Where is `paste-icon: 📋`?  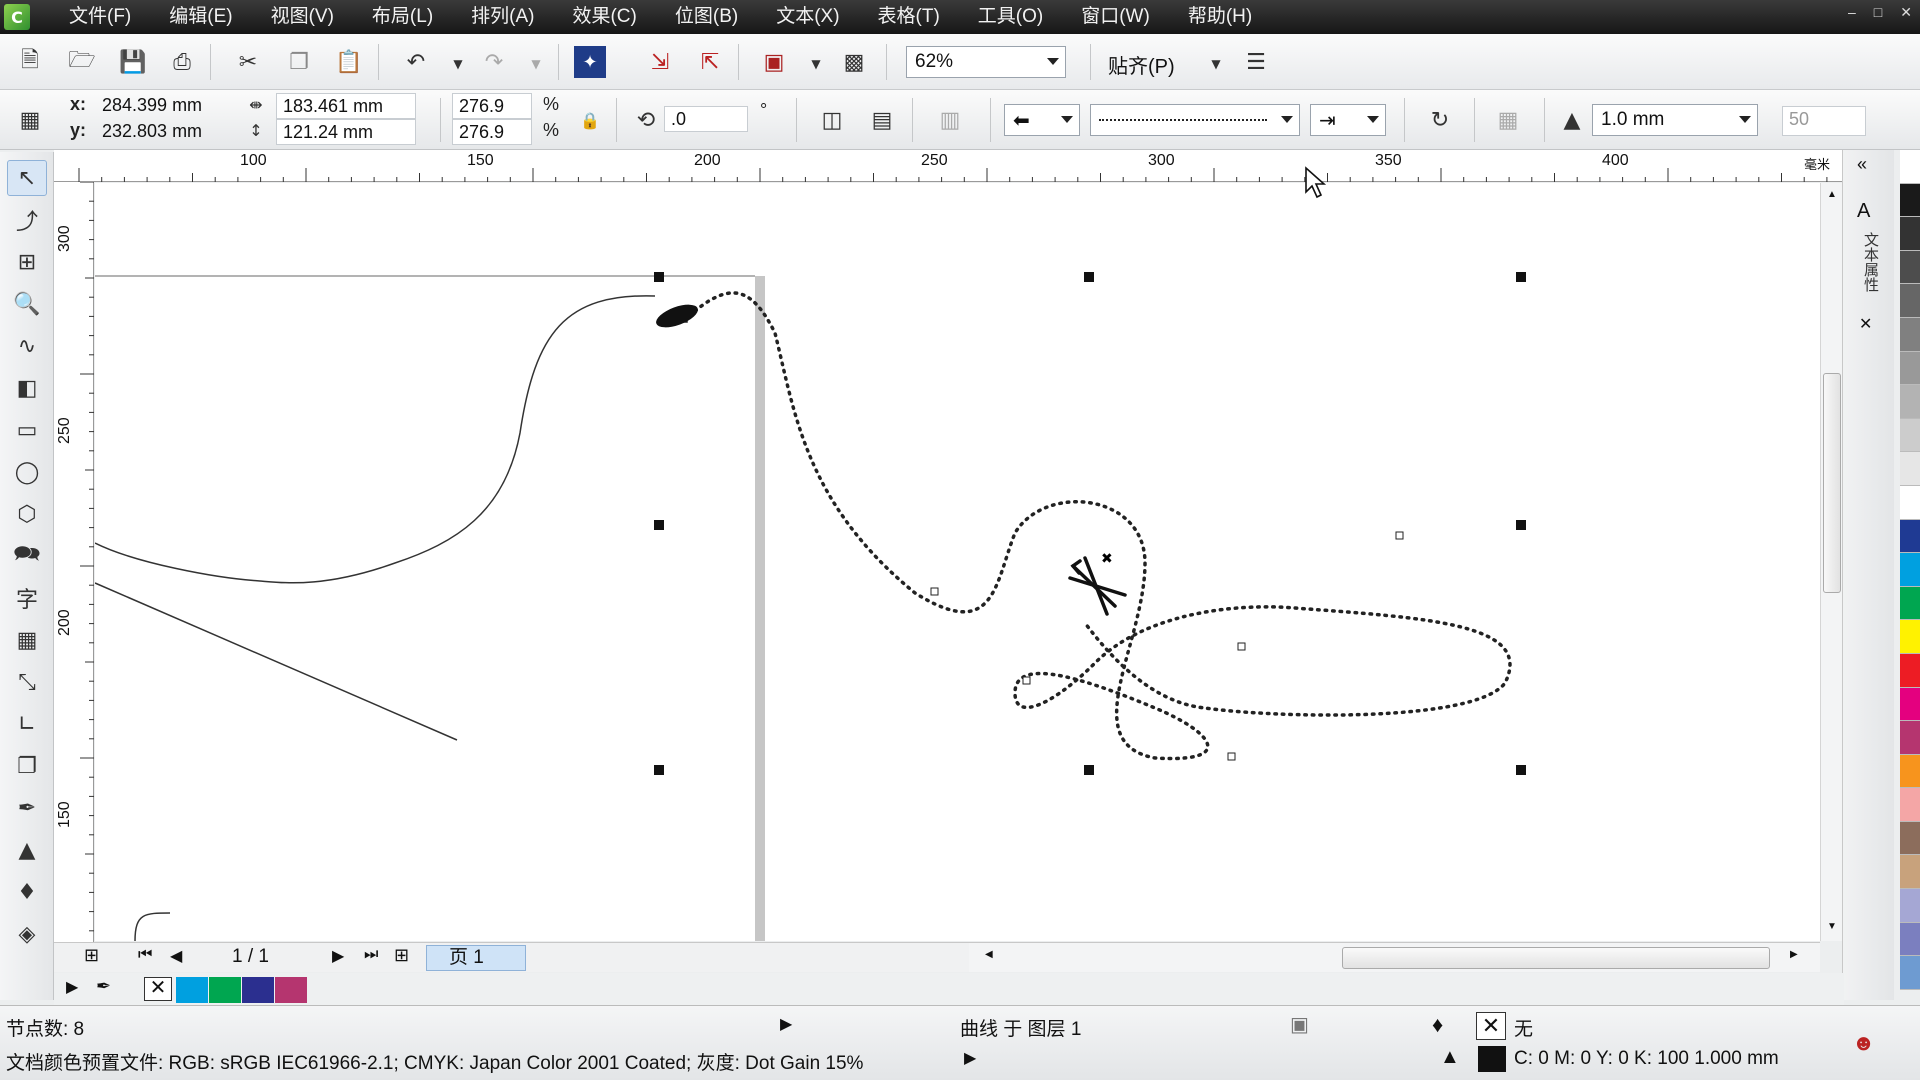
paste-icon: 📋 is located at coordinates (349, 62).